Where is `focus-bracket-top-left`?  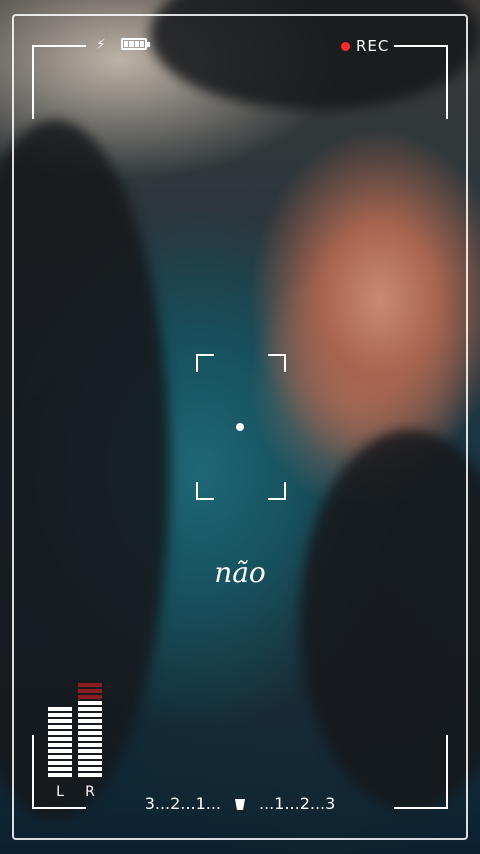 focus-bracket-top-left is located at coordinates (205, 363).